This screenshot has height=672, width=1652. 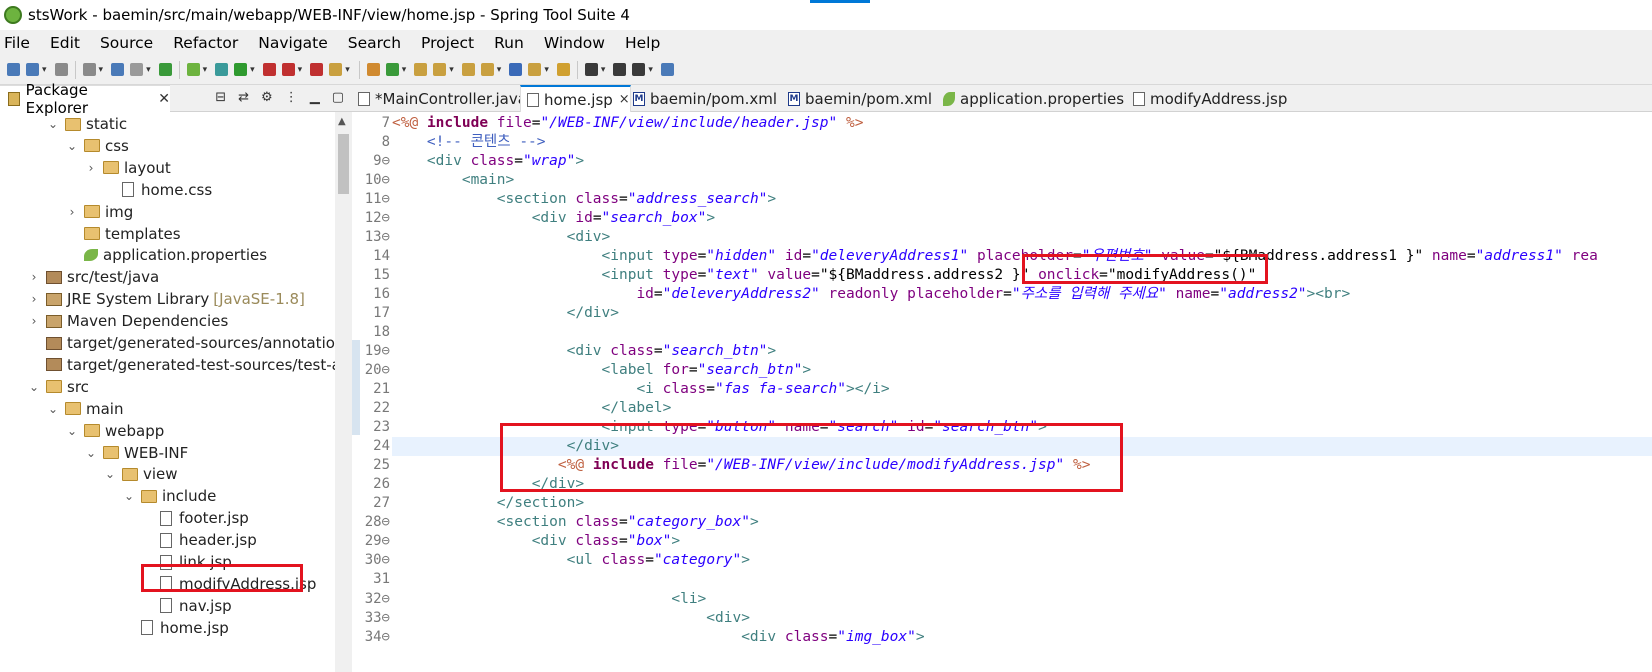 I want to click on code-line: <i class="fas fa-search"></i>, so click(x=640, y=389).